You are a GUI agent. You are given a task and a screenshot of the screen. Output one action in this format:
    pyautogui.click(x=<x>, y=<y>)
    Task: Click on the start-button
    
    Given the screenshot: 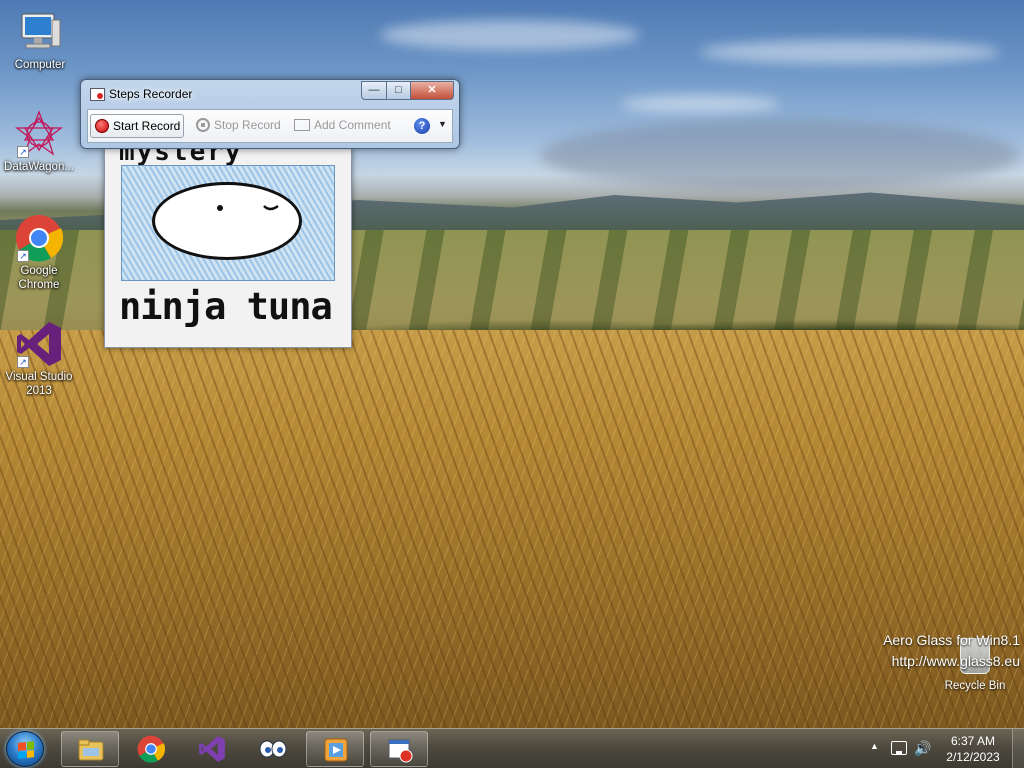 What is the action you would take?
    pyautogui.click(x=25, y=749)
    